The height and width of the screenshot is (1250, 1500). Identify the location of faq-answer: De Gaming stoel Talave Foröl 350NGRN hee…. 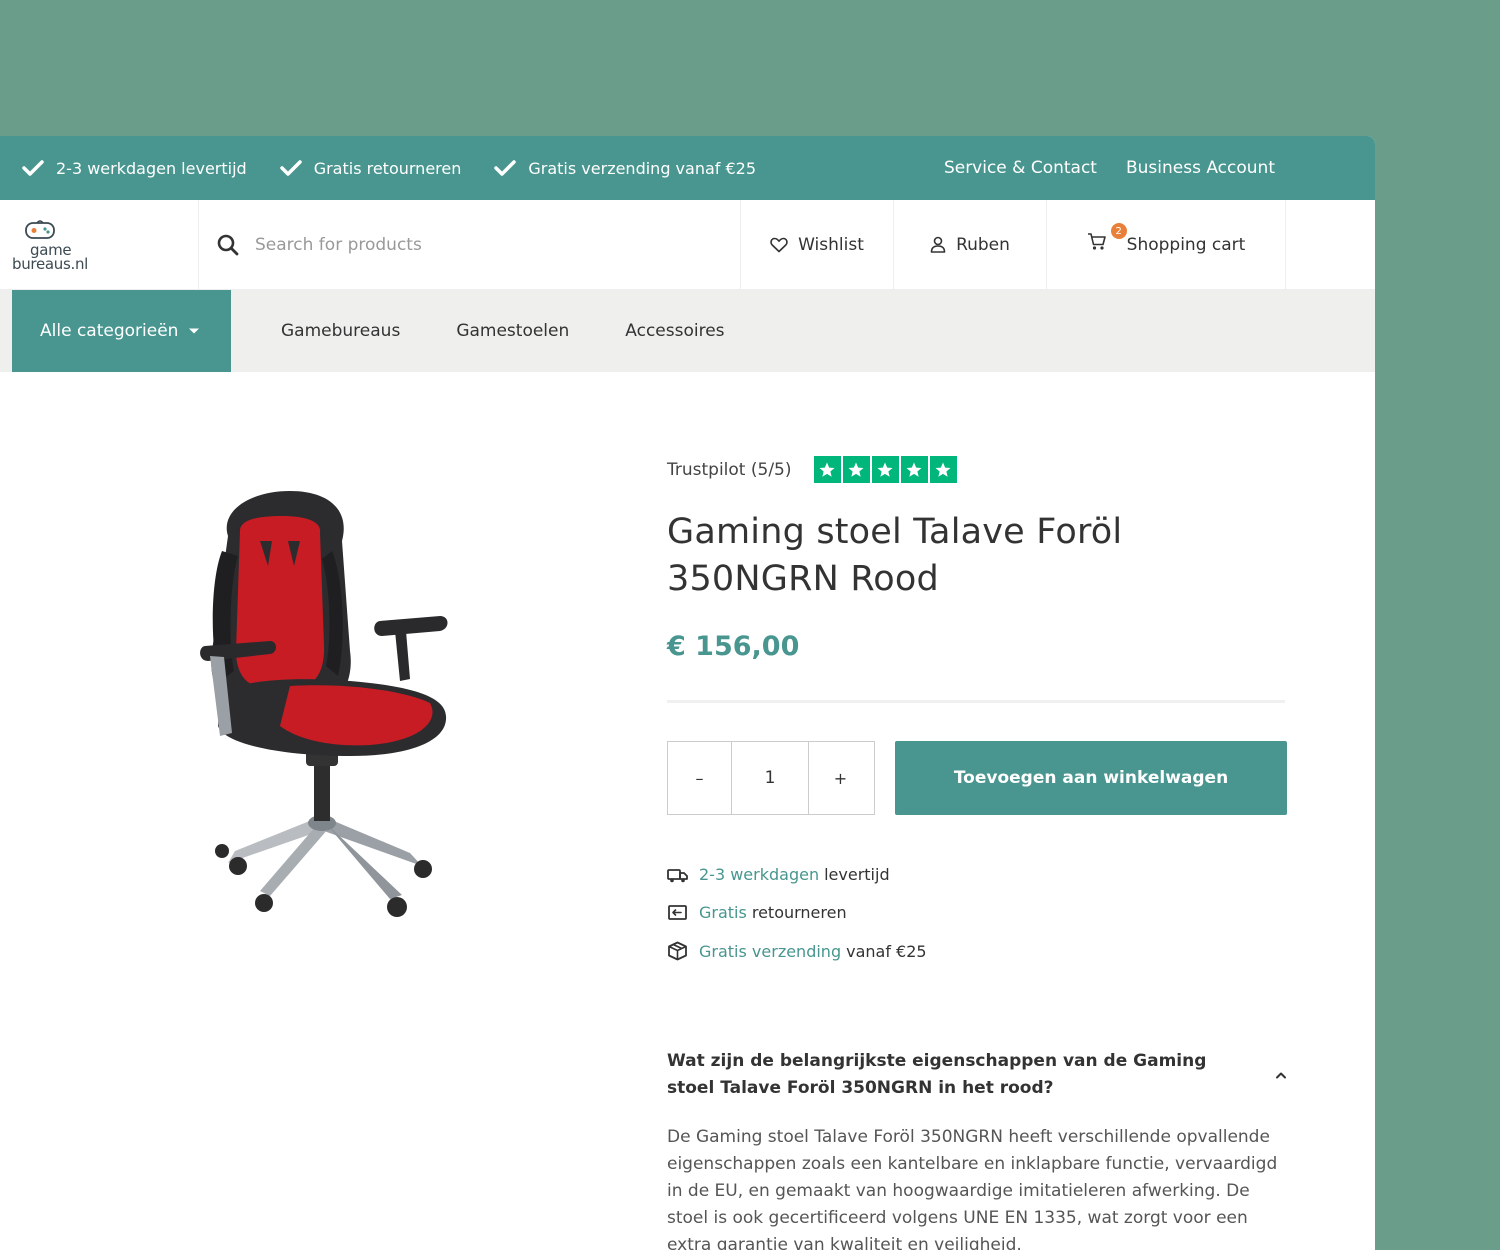
(972, 1188).